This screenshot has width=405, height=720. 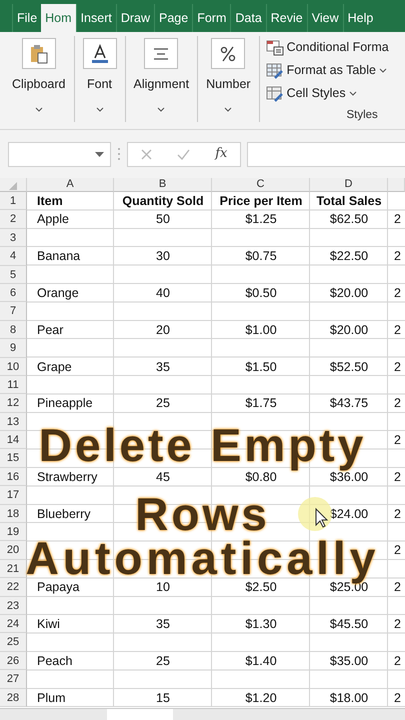 I want to click on column-header: A, so click(x=70, y=185).